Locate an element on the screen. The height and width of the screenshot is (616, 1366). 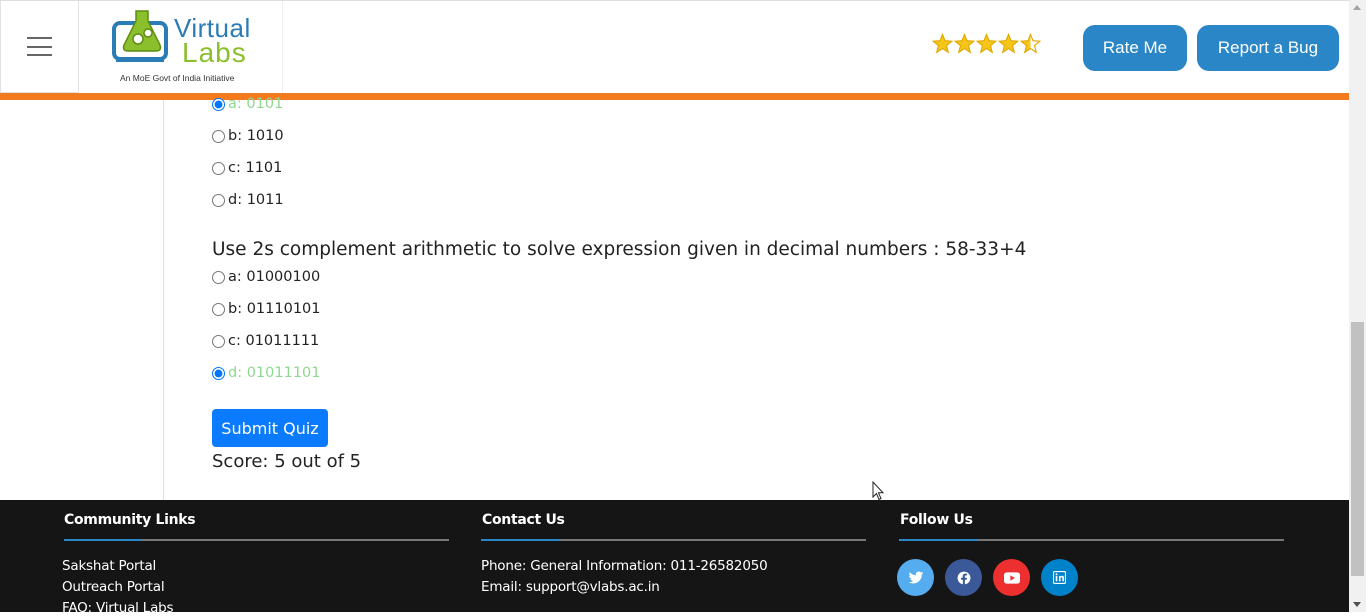
header-accent-bar is located at coordinates (674, 96).